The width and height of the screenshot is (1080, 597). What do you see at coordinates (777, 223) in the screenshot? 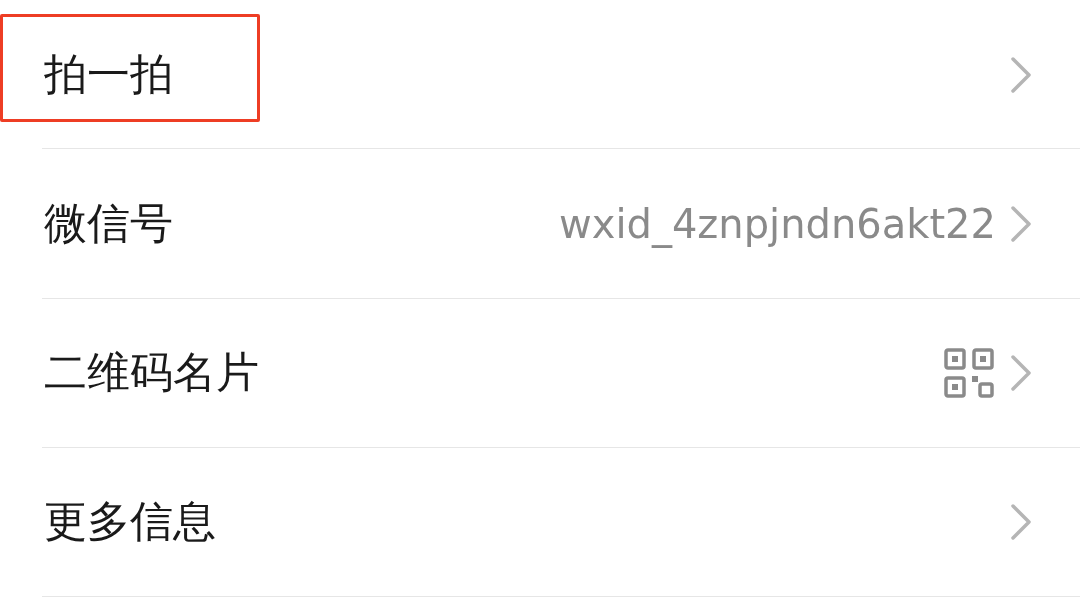
I see `wechat-id: wxid_4znpjndn6akt22` at bounding box center [777, 223].